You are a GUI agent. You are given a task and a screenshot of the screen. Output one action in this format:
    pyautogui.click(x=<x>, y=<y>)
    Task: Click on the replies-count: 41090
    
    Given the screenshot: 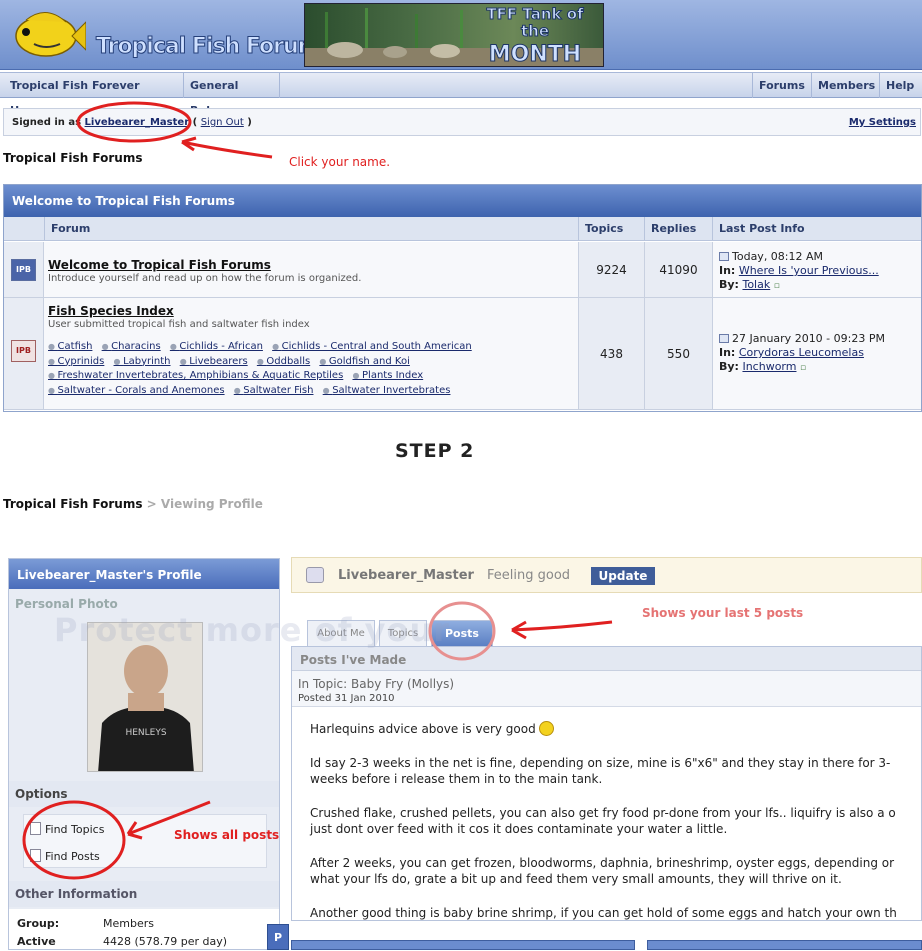 What is the action you would take?
    pyautogui.click(x=678, y=269)
    